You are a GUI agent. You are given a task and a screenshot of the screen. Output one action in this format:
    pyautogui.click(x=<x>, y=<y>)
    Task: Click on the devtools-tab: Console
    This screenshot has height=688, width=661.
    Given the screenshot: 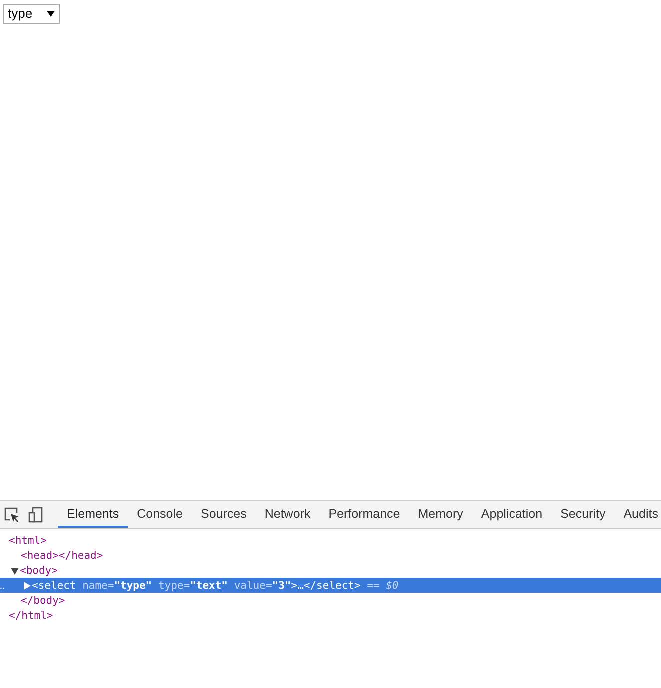 What is the action you would take?
    pyautogui.click(x=160, y=514)
    